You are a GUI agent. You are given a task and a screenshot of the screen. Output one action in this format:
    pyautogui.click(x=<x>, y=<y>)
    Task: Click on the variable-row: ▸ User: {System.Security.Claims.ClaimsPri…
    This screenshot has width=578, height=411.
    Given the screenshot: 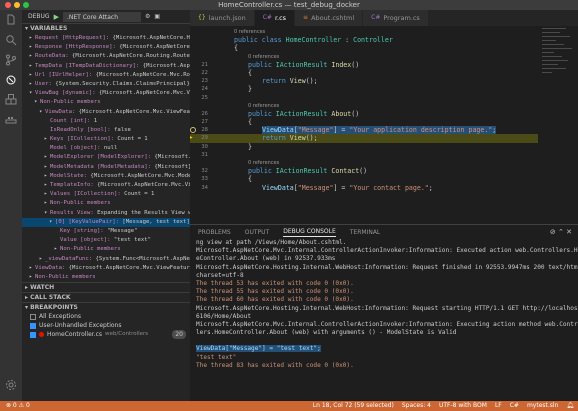 What is the action you would take?
    pyautogui.click(x=106, y=84)
    